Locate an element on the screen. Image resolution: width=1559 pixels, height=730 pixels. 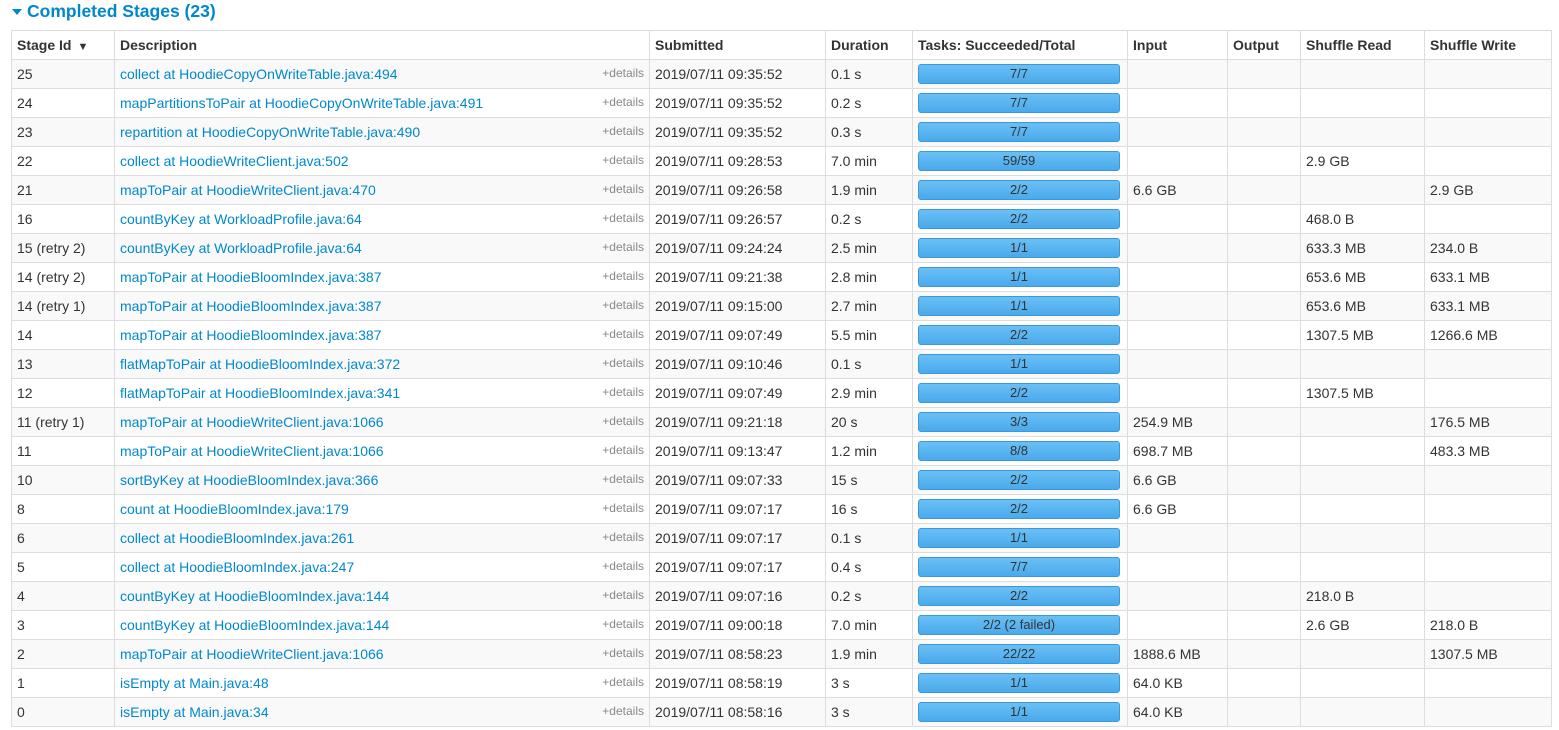
stage-description-link: isEmpty at Main.java:34 is located at coordinates (194, 712).